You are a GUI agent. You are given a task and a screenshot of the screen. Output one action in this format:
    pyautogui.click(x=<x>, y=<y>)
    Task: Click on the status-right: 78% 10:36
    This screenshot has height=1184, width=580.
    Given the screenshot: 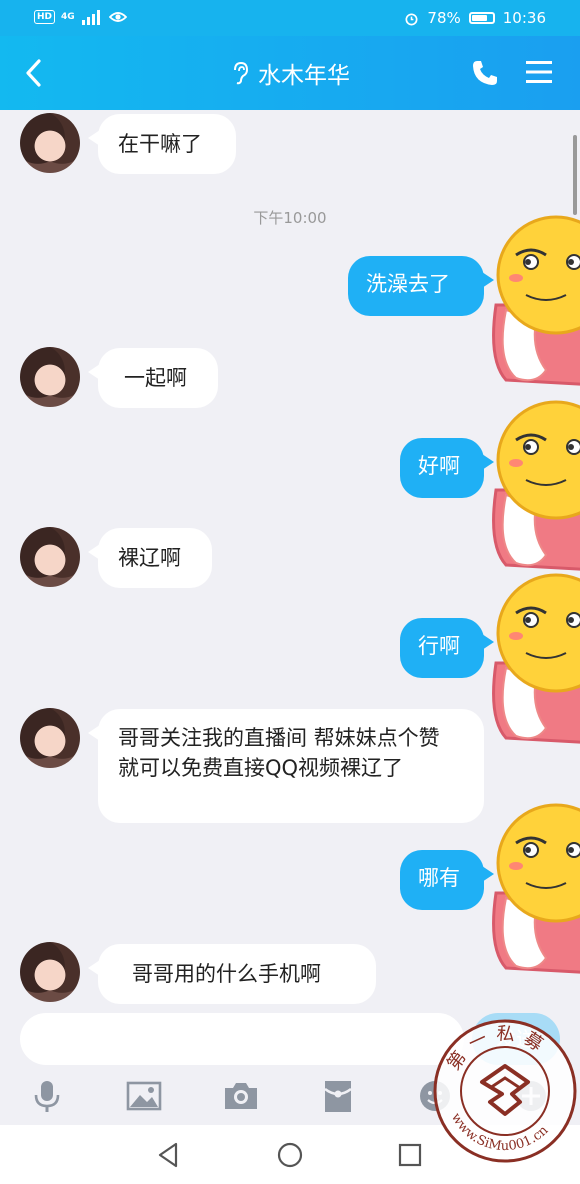 What is the action you would take?
    pyautogui.click(x=475, y=18)
    